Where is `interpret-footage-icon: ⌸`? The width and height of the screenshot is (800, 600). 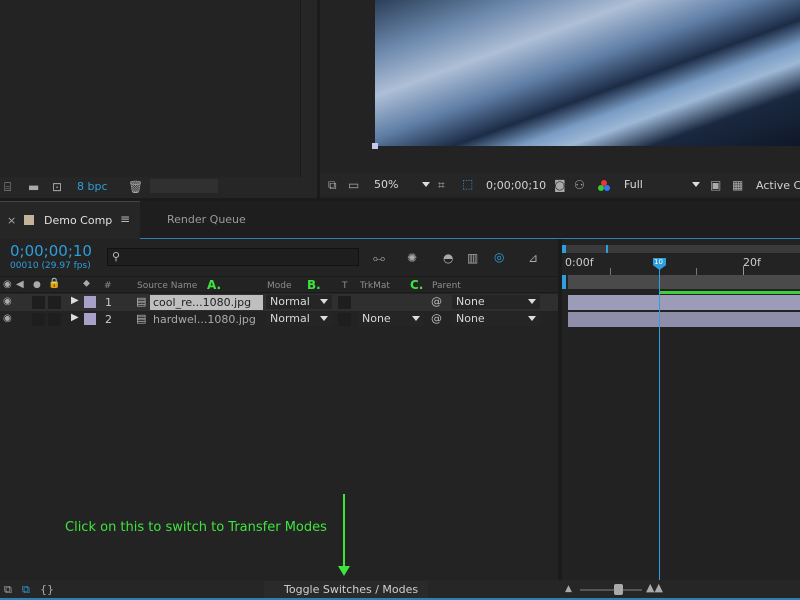 interpret-footage-icon: ⌸ is located at coordinates (7, 187).